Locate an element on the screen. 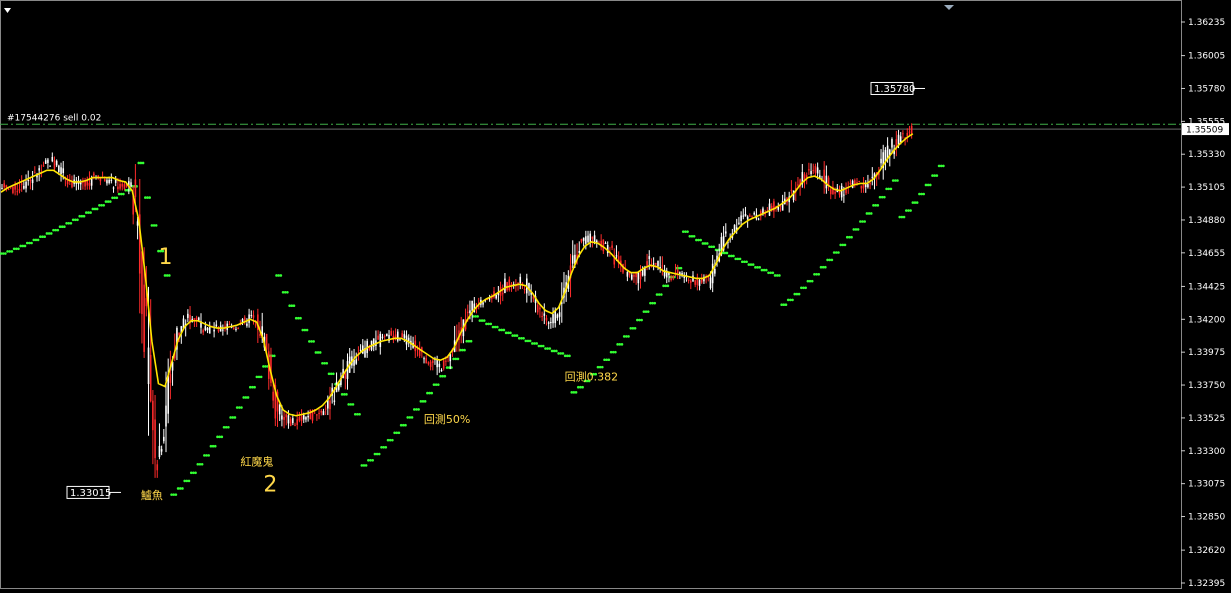 The image size is (1231, 593). y-tick-label: 1.32620 is located at coordinates (1206, 551).